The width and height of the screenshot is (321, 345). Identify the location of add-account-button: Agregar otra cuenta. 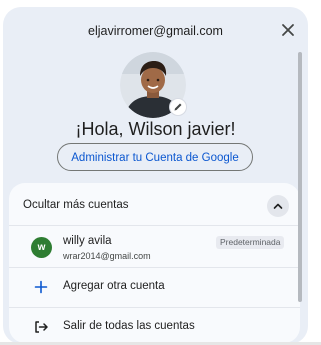
(154, 287).